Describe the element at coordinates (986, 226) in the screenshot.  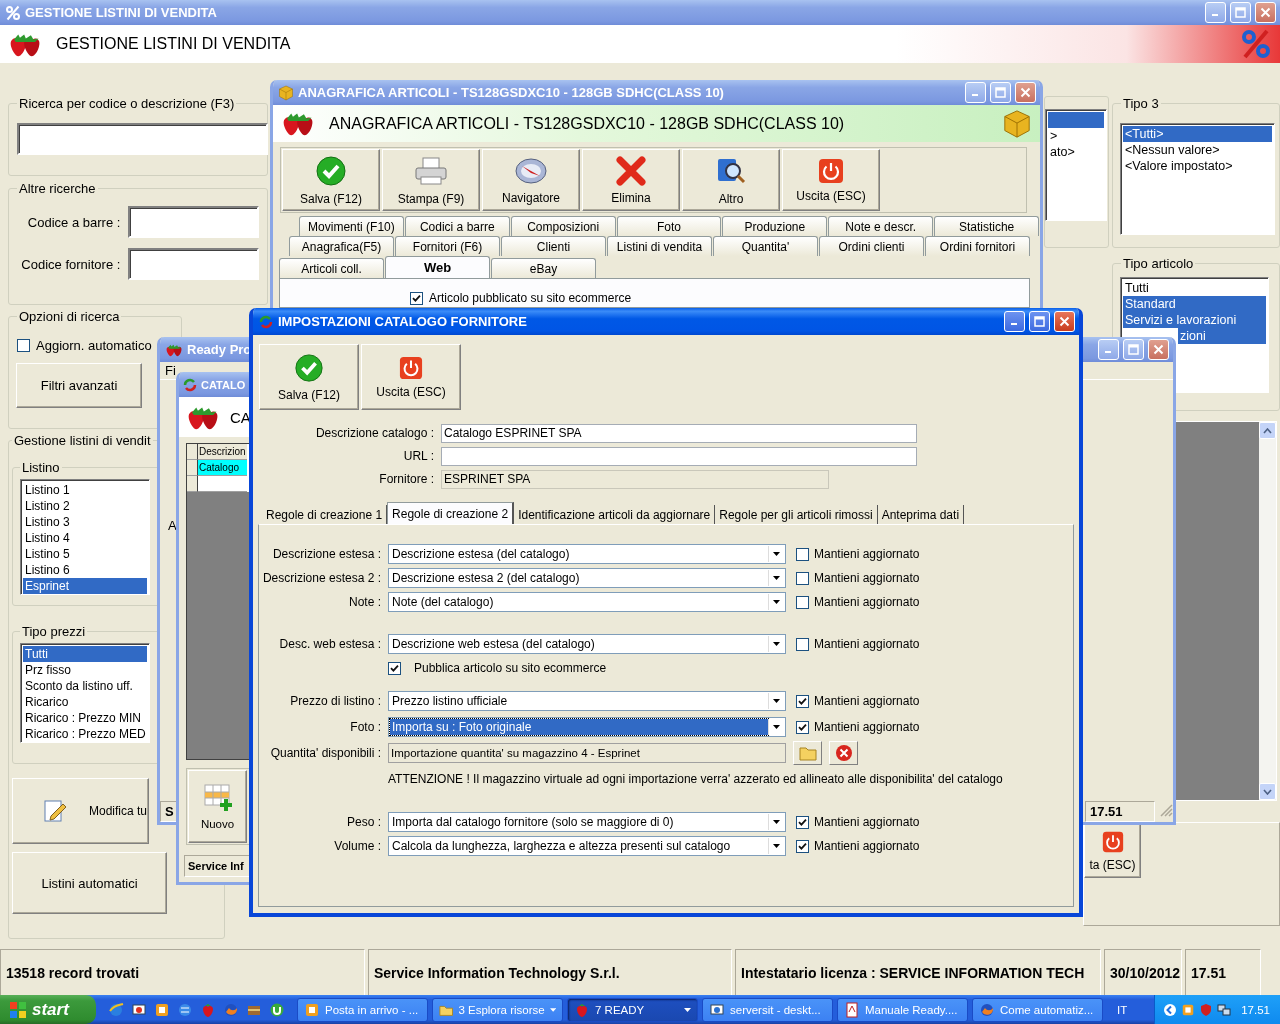
I see `tab: Statistiche` at that location.